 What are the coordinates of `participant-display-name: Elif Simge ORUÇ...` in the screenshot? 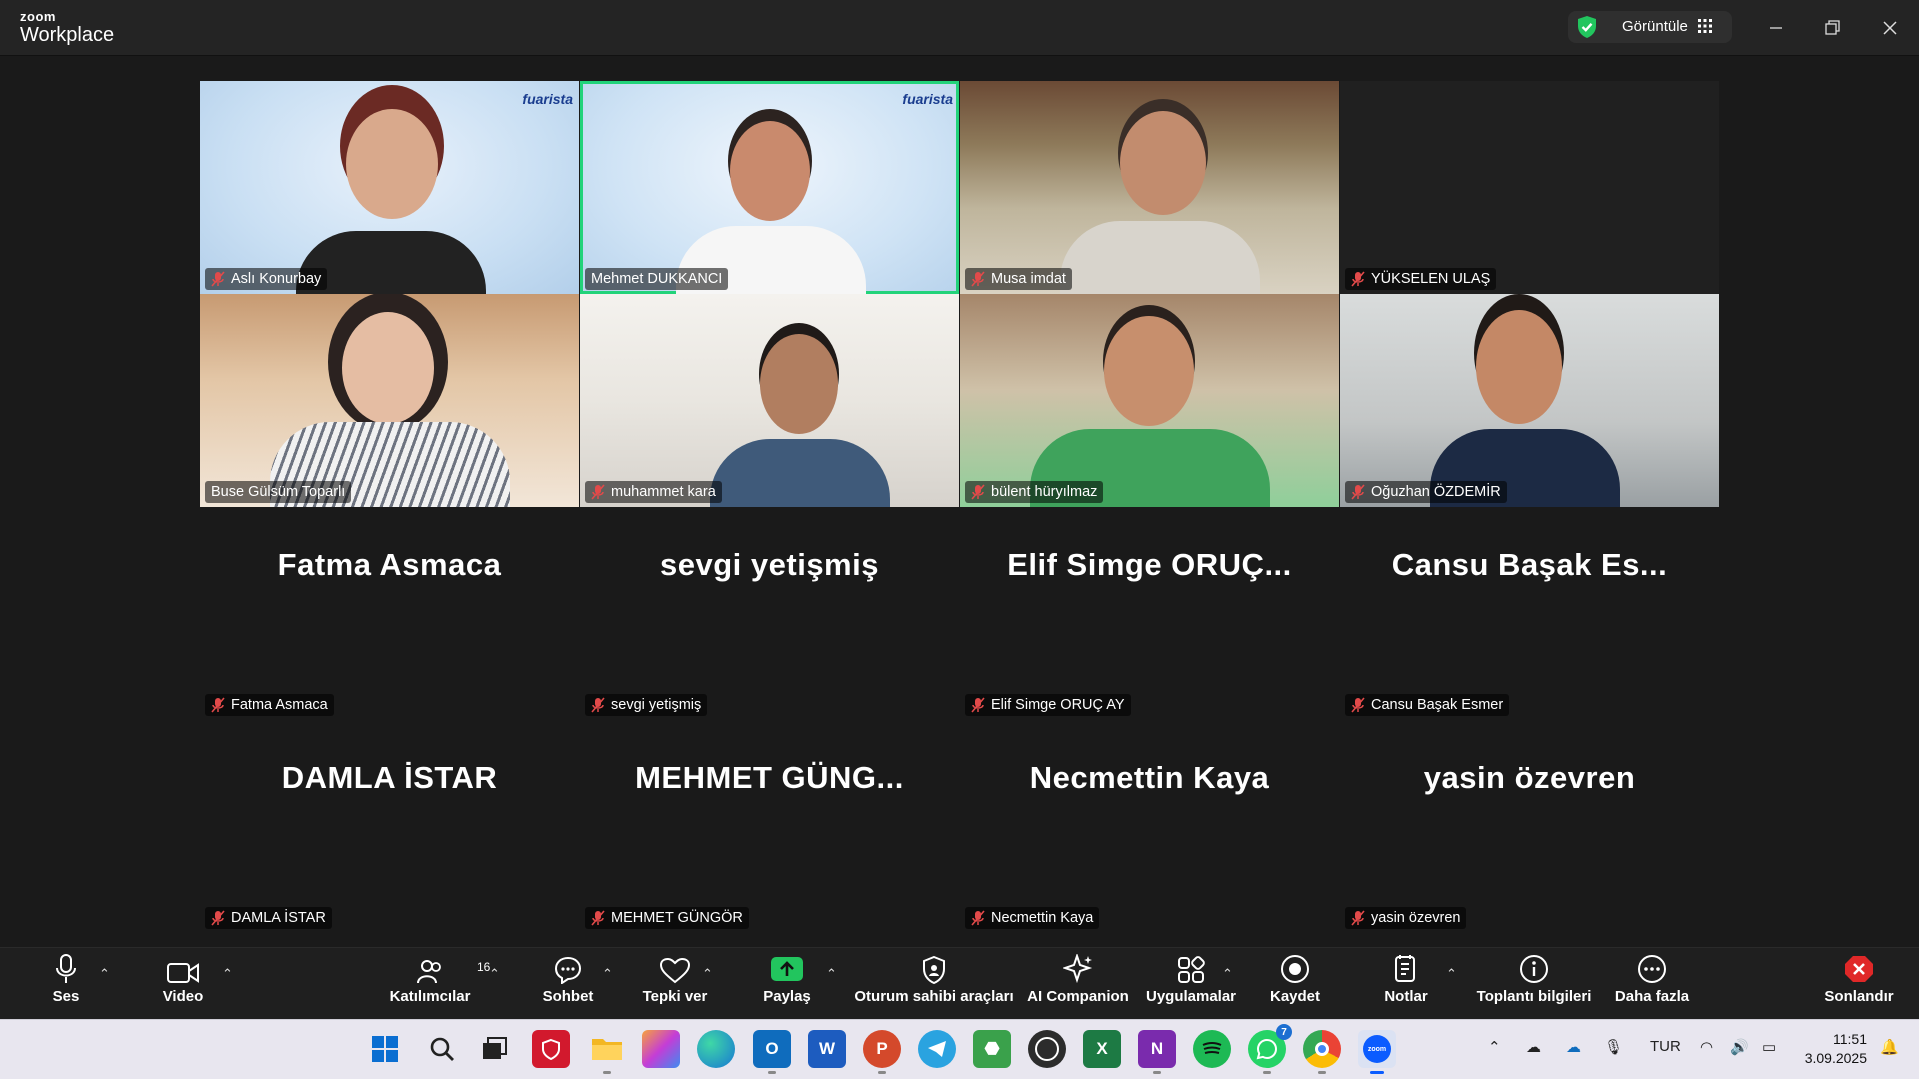 It's located at (1149, 564).